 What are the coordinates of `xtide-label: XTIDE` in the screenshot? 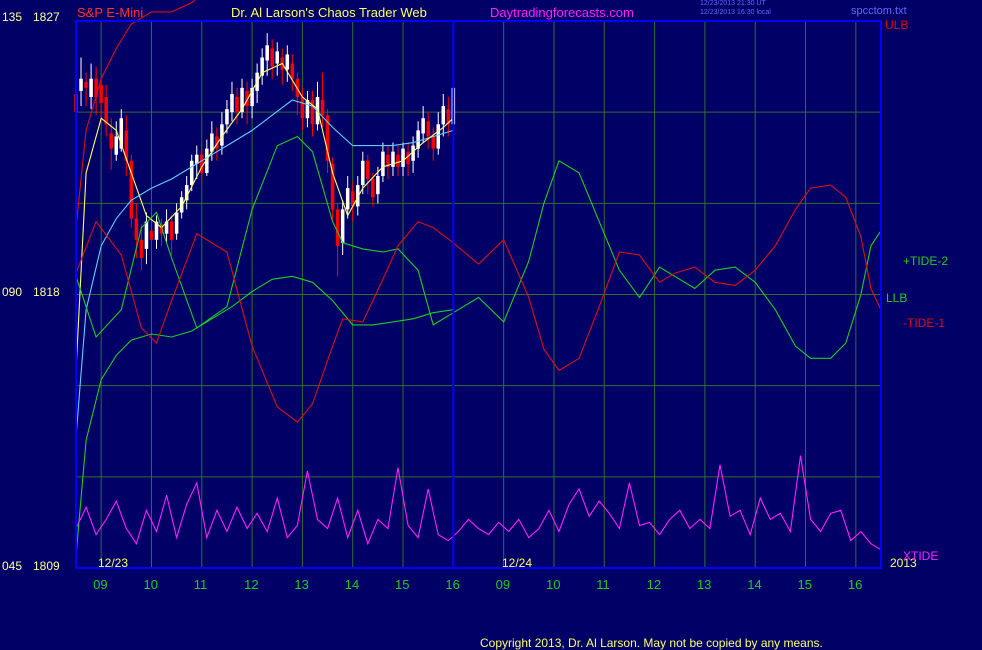 It's located at (921, 556).